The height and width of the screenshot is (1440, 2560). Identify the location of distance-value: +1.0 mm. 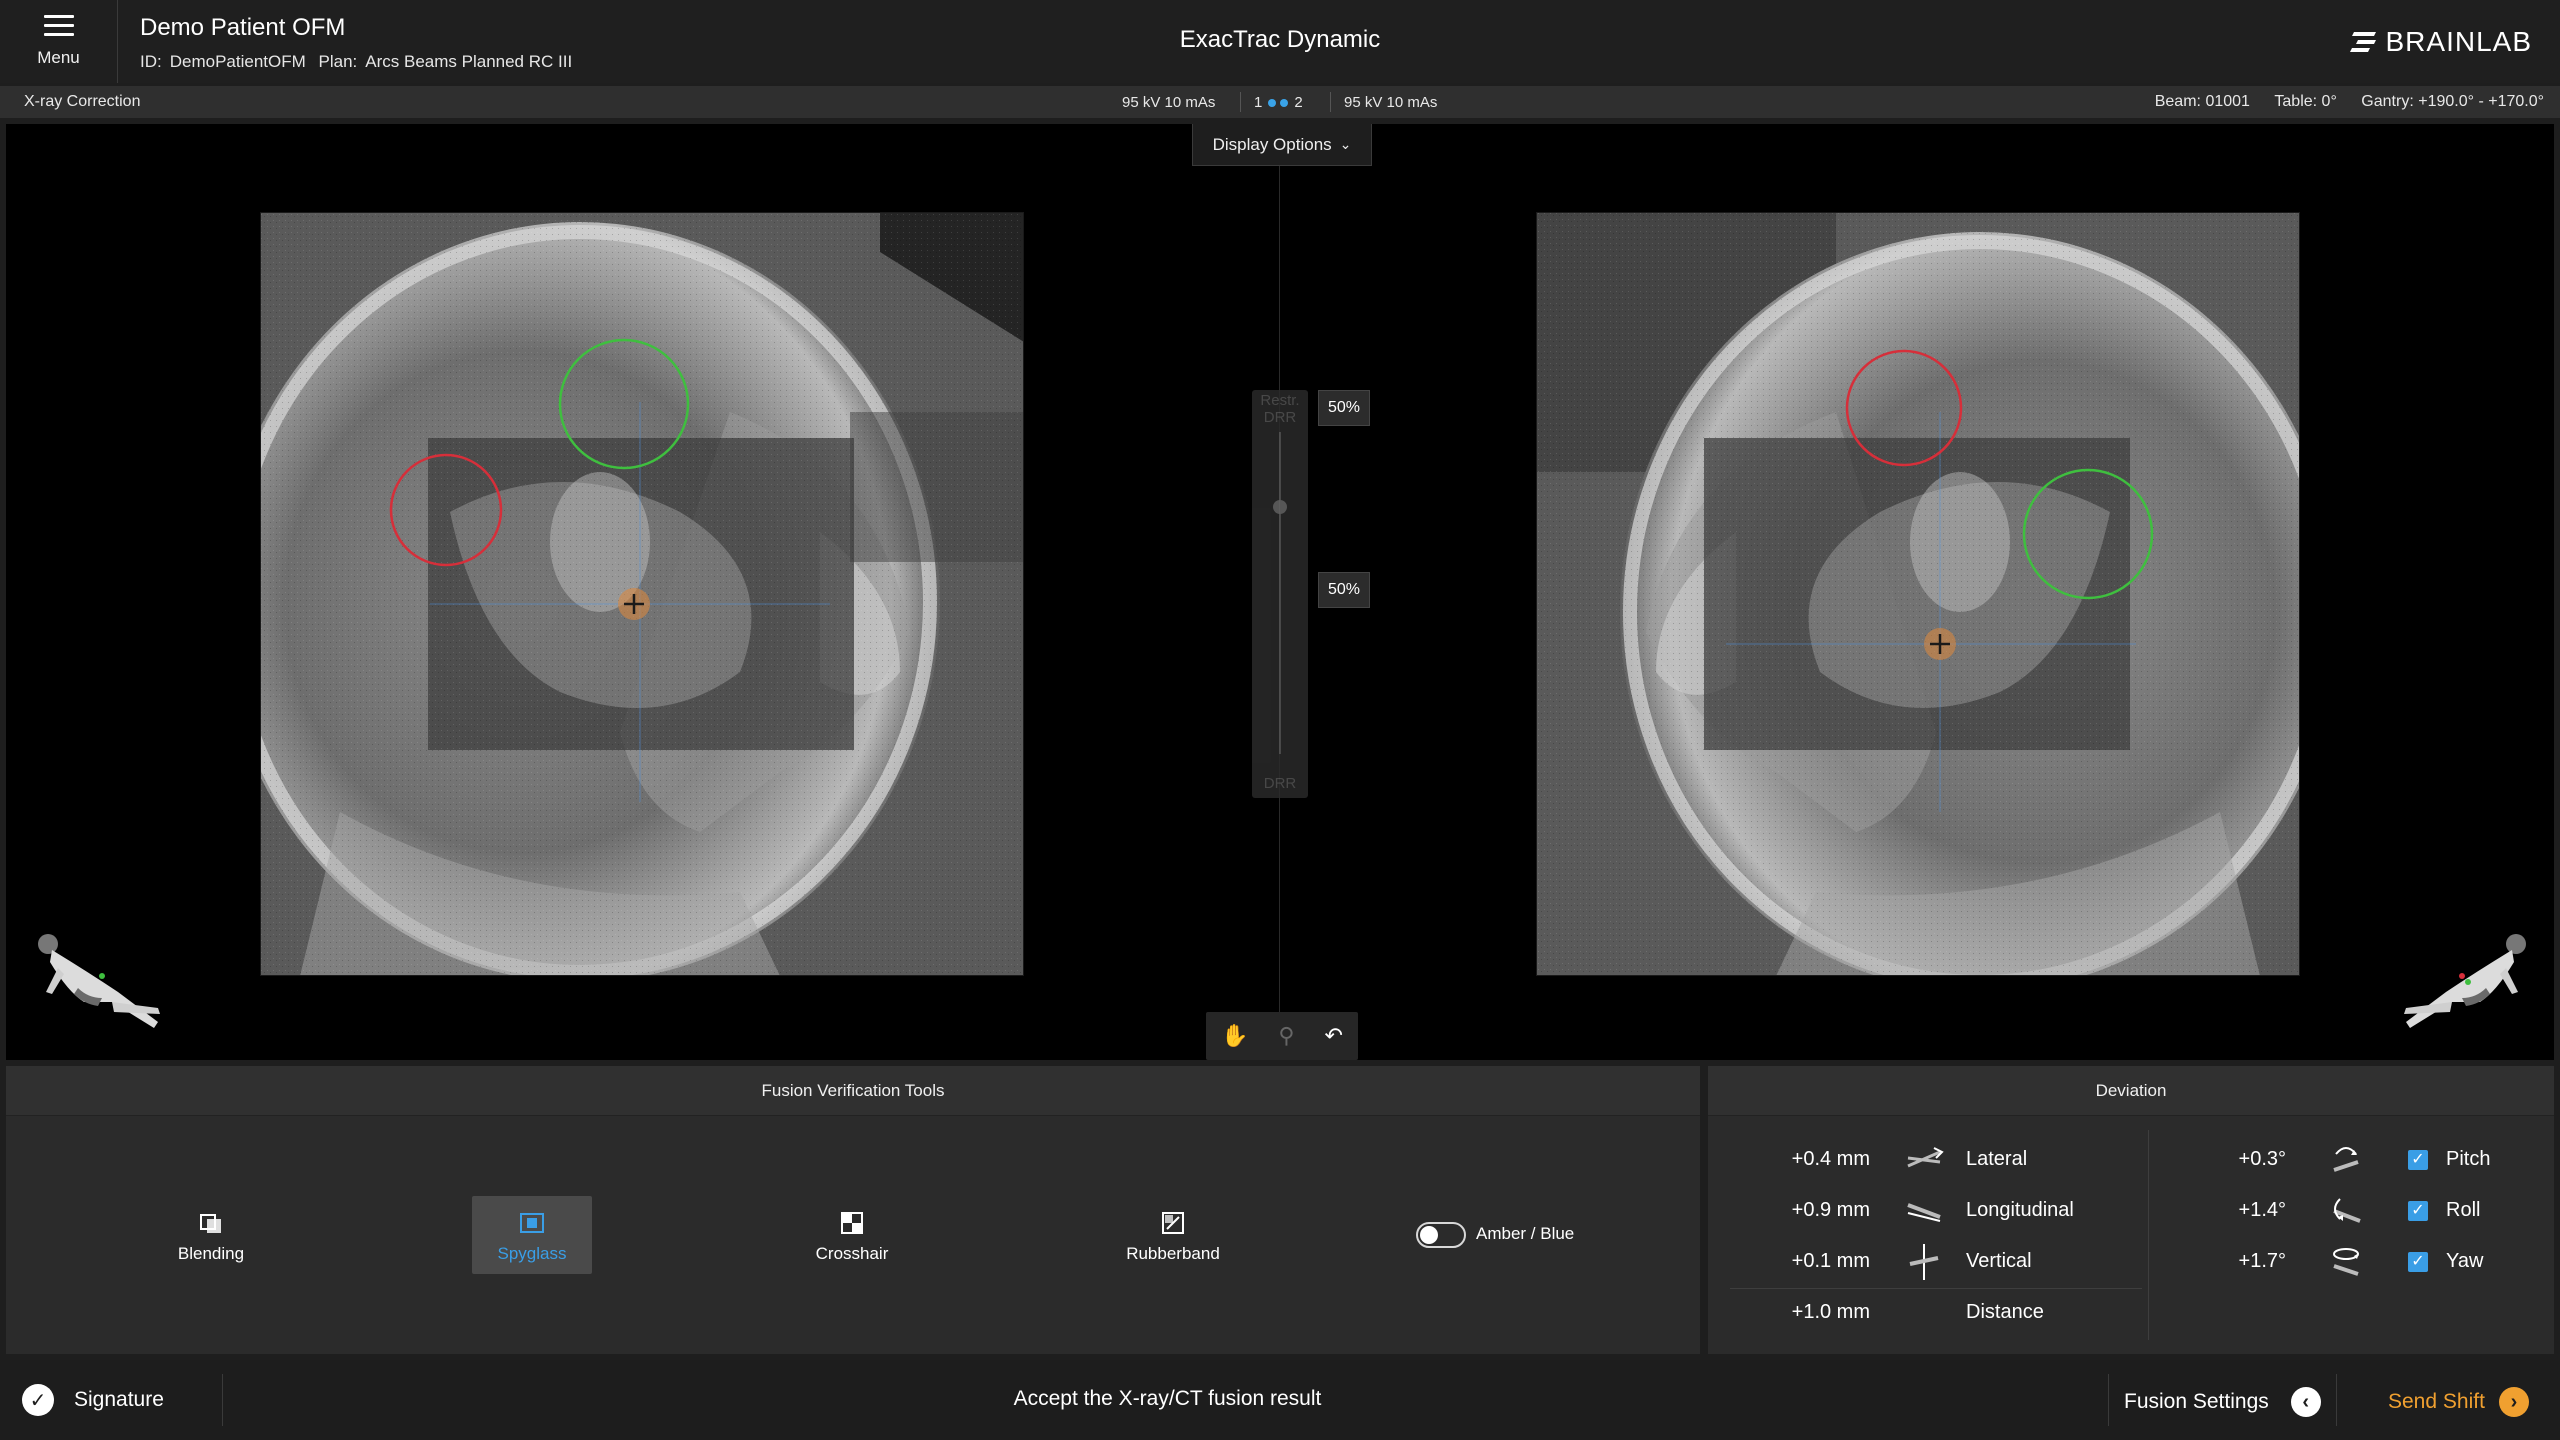
(1830, 1312).